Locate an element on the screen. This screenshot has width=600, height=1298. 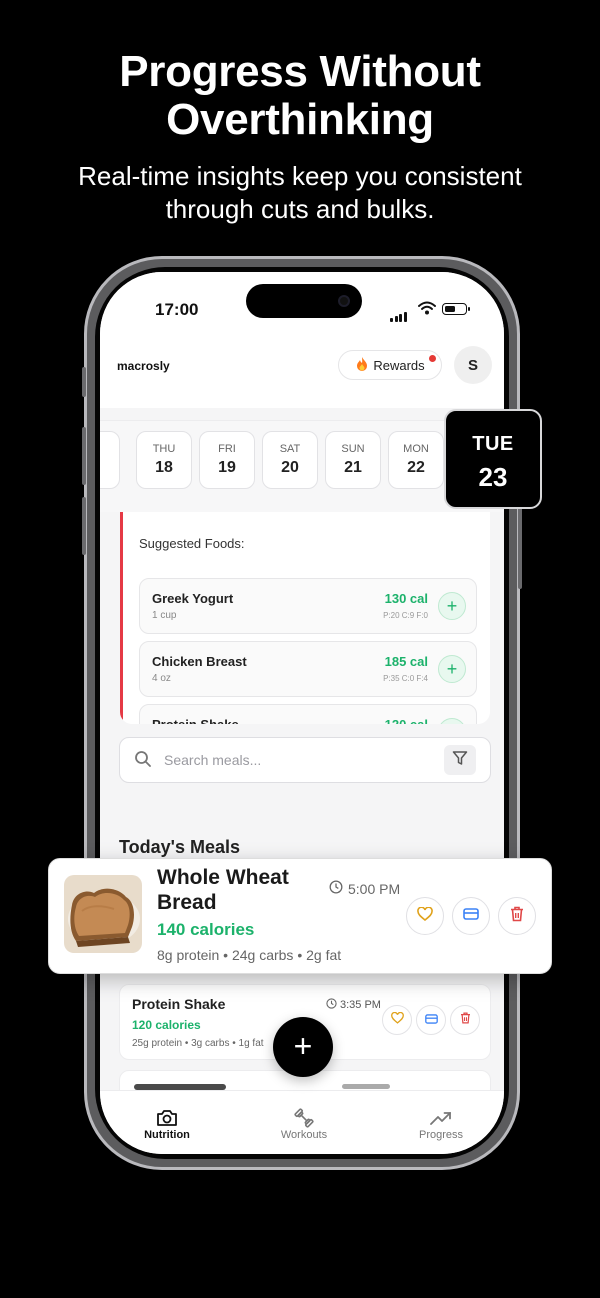
tab-workouts-label: Workouts is located at coordinates (304, 1135).